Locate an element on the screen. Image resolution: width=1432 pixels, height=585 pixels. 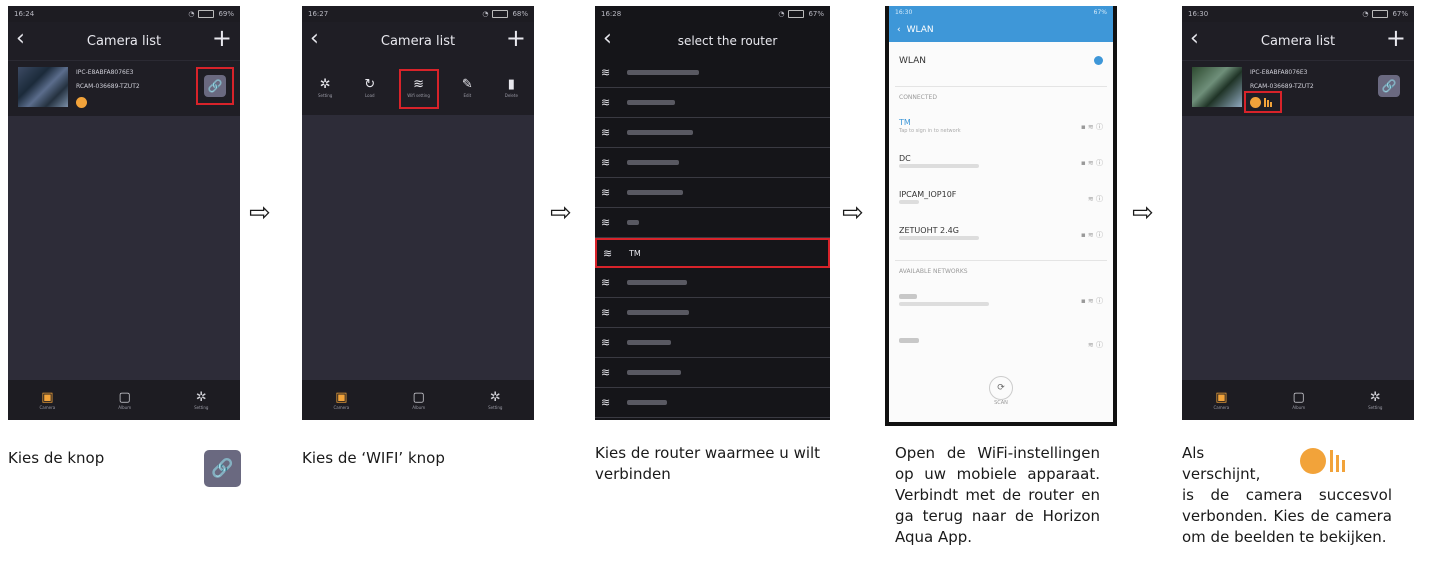
caption-step-5-b: verschijnt, is located at coordinates (1221, 474).